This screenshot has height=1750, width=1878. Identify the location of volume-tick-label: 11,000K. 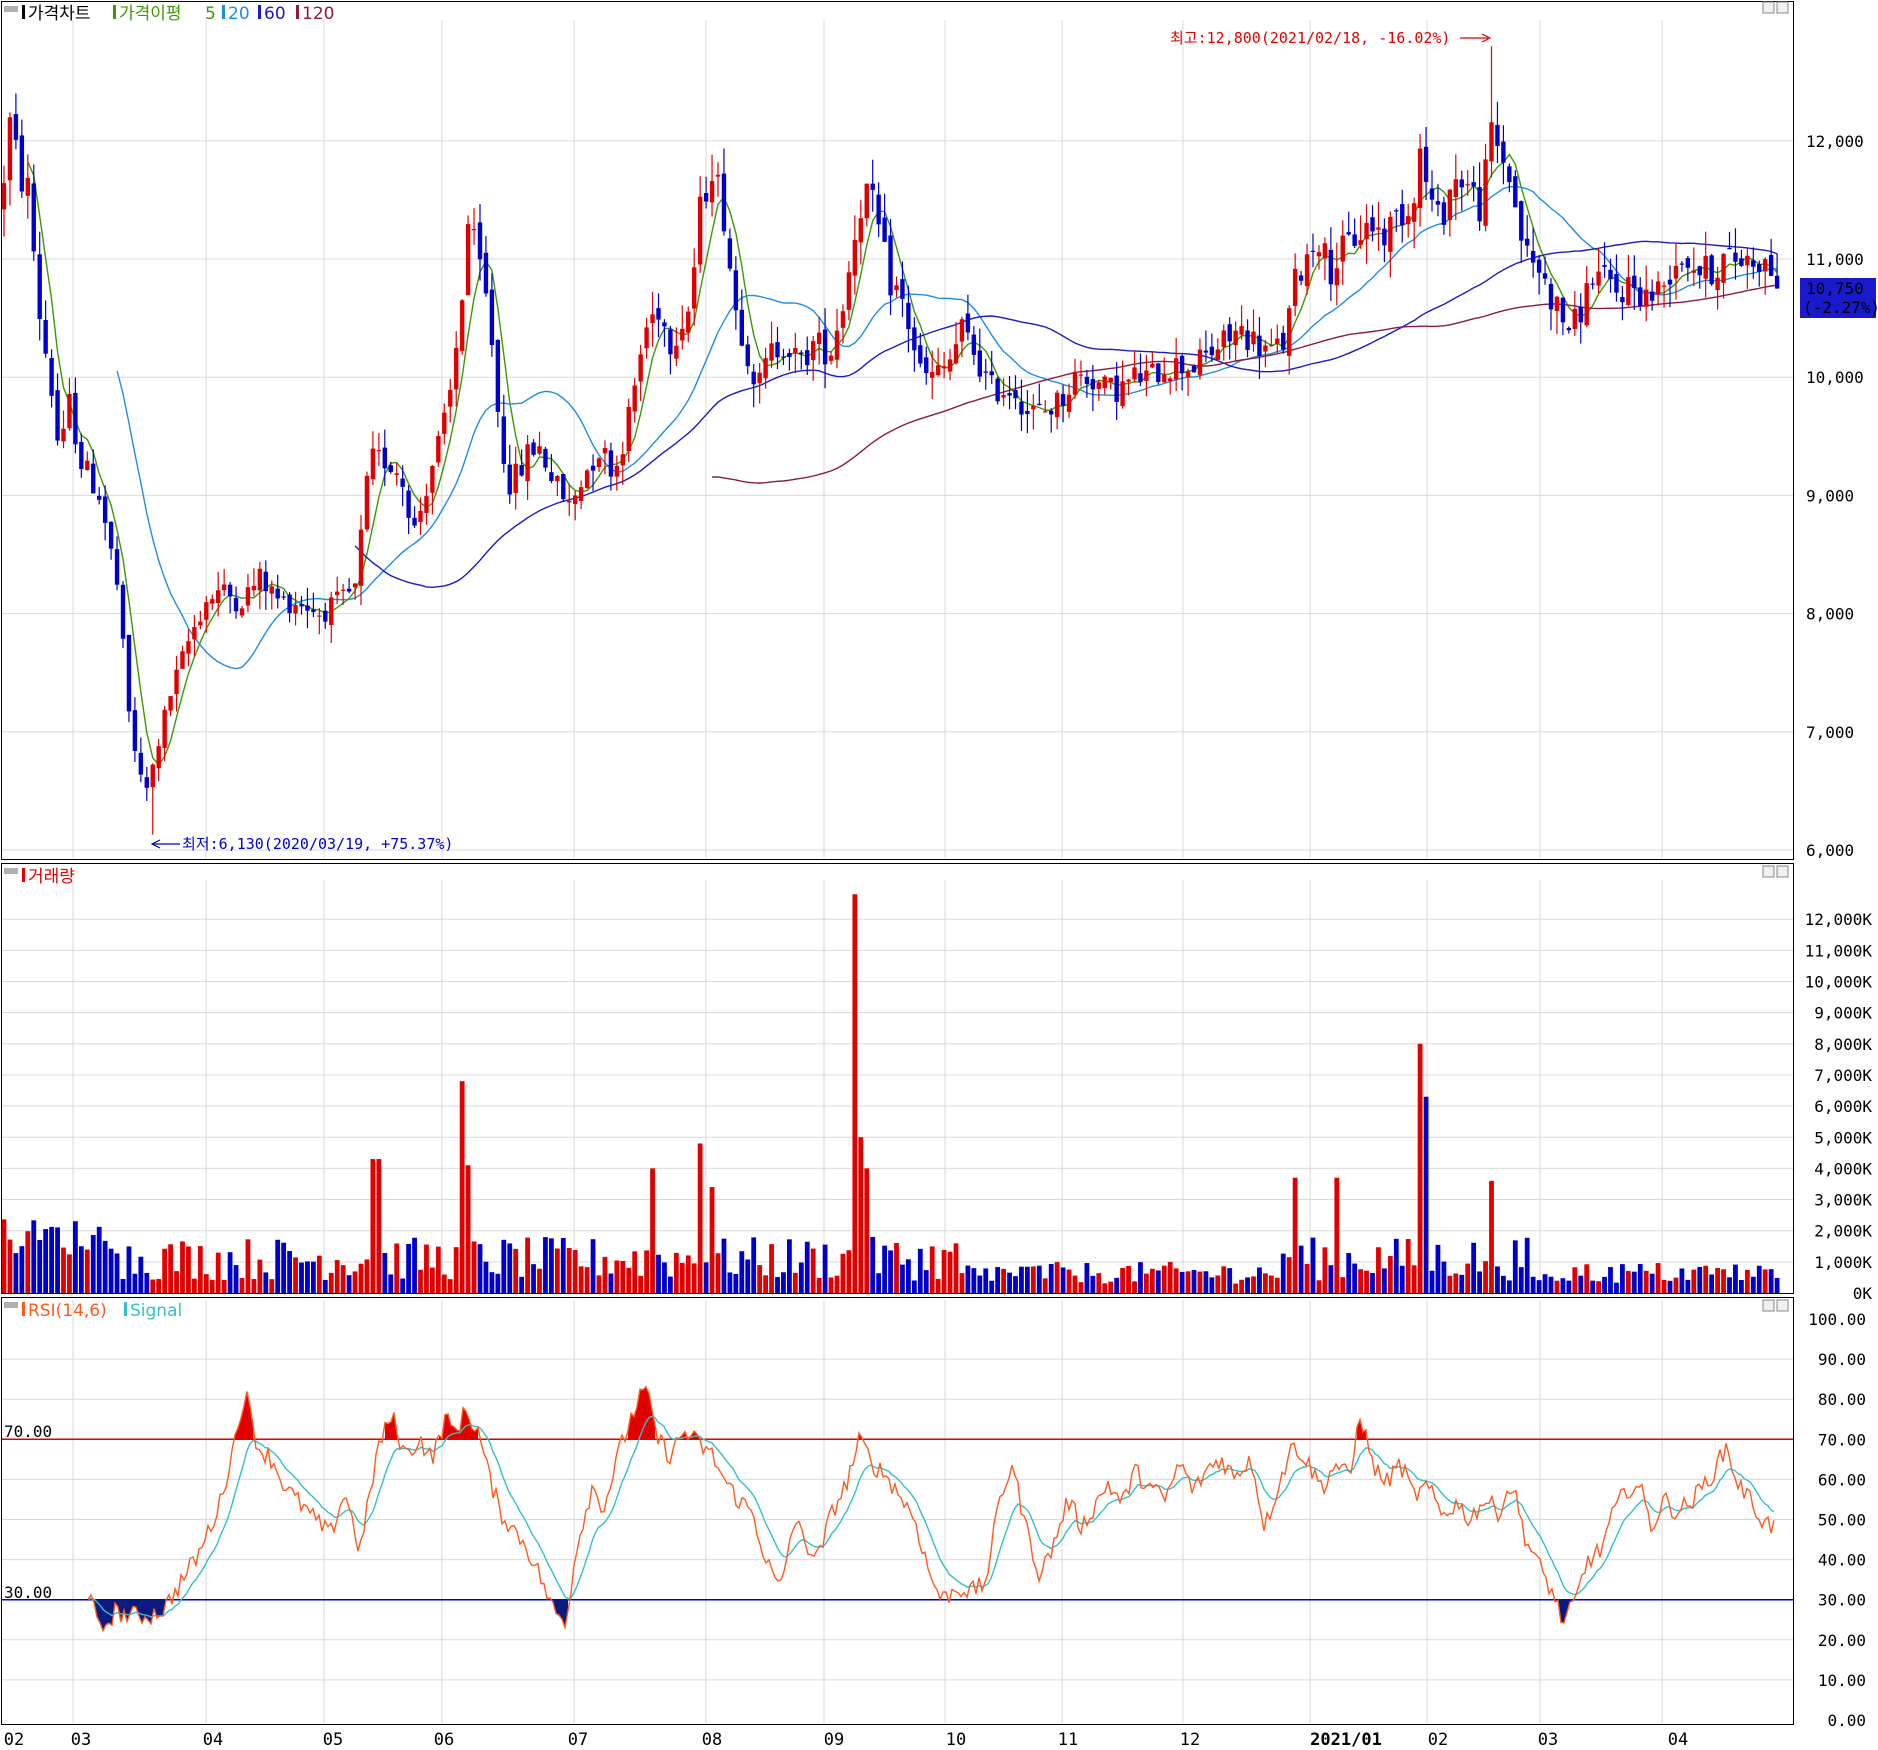
(1839, 950).